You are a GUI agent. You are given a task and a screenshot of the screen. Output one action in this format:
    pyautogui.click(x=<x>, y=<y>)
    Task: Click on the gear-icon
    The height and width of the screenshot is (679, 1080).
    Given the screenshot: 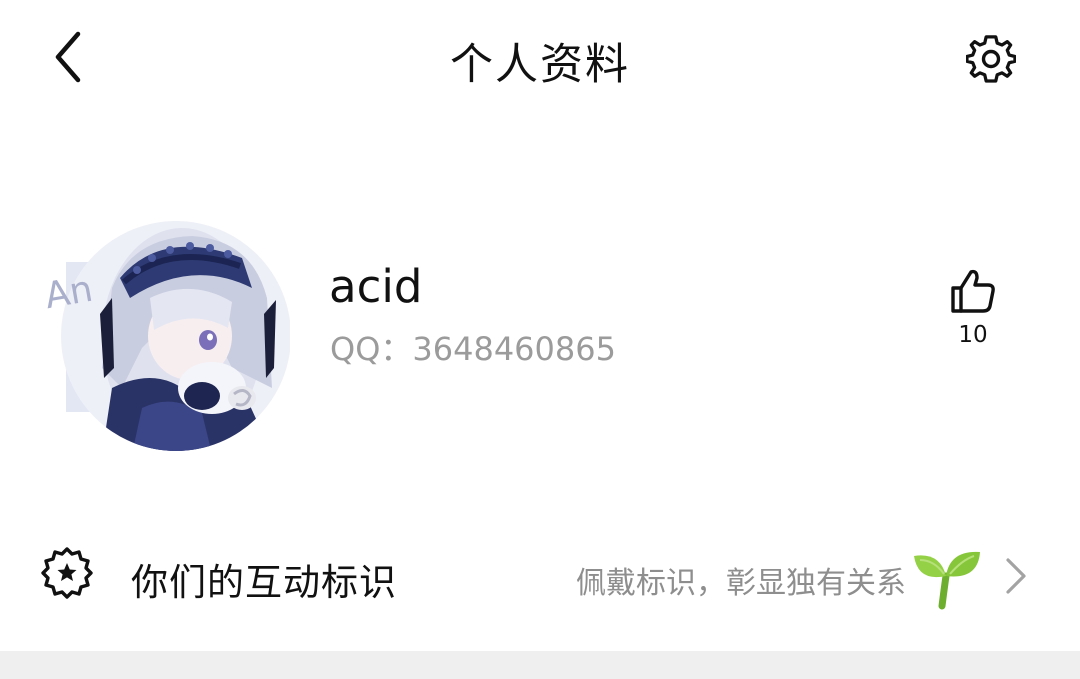 What is the action you would take?
    pyautogui.click(x=991, y=59)
    